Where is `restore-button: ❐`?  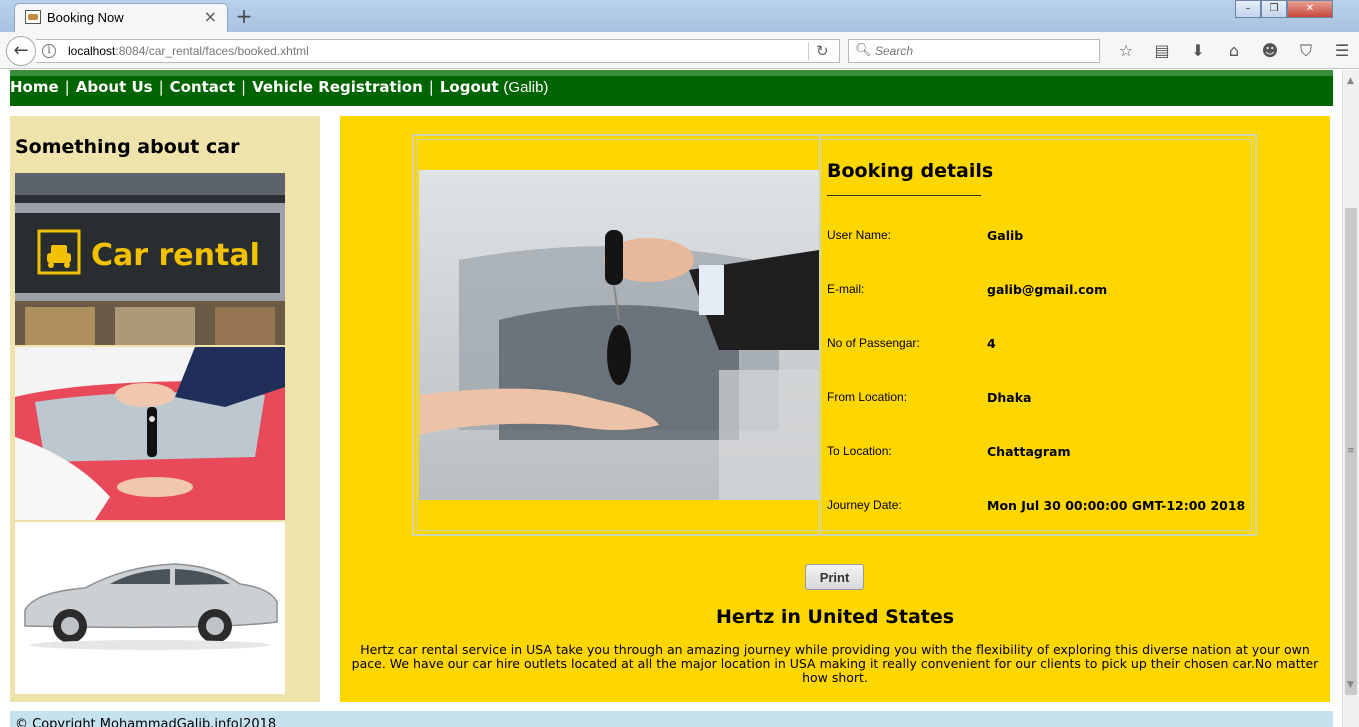 restore-button: ❐ is located at coordinates (1274, 9).